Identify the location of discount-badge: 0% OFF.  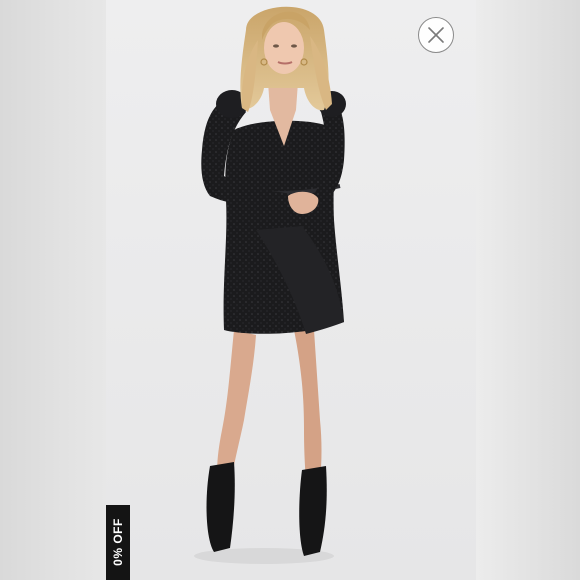
(118, 542).